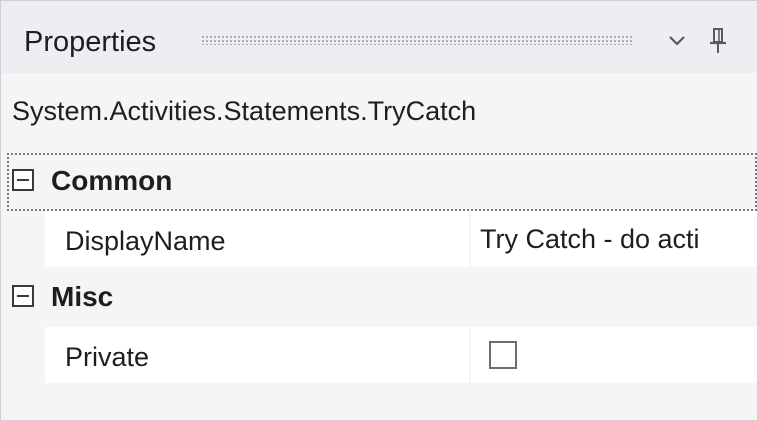  What do you see at coordinates (90, 42) in the screenshot?
I see `panel-title: Properties` at bounding box center [90, 42].